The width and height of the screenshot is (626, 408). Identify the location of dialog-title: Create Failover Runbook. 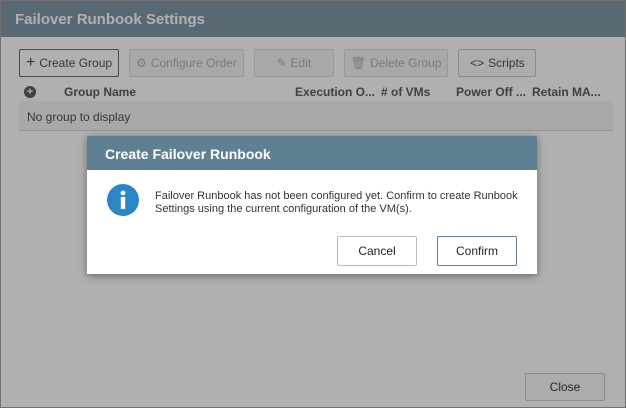
(312, 153).